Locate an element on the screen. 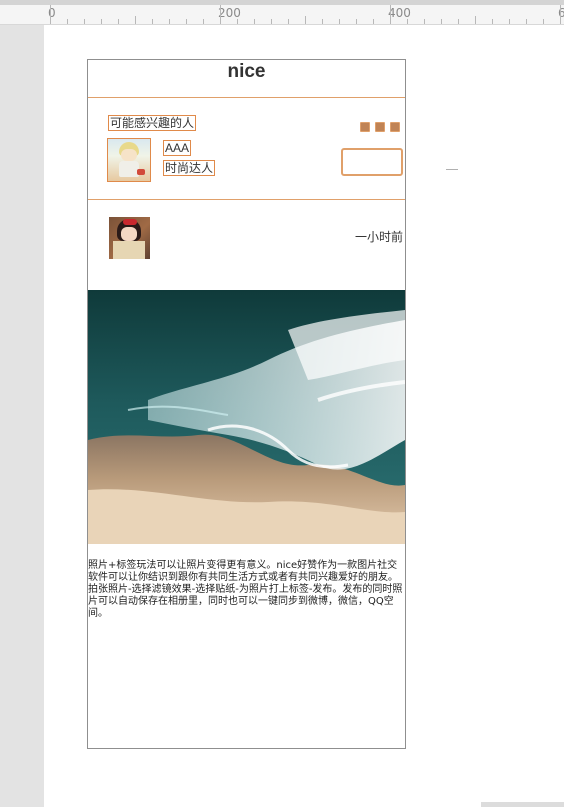  horizontal-ruler: 0 200 400 6 is located at coordinates (282, 15).